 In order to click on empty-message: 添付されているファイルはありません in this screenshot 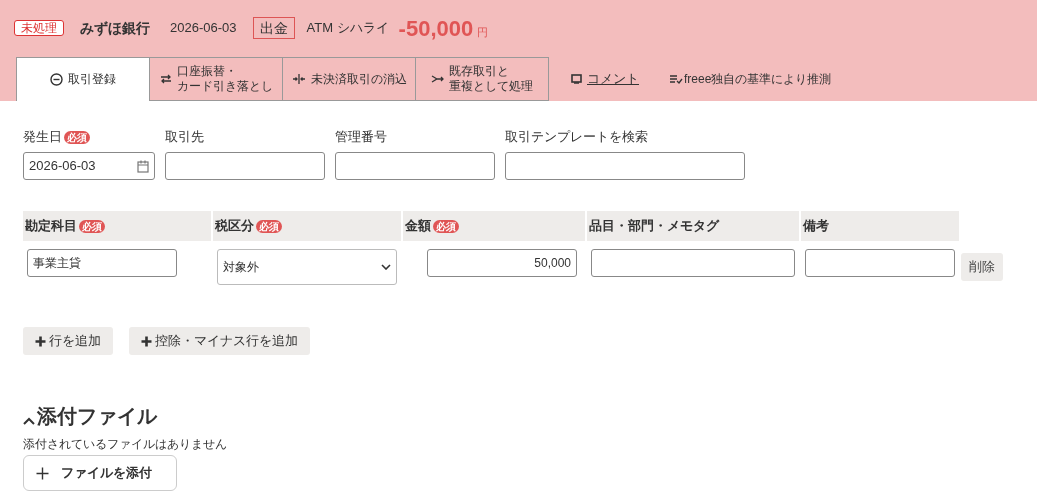, I will do `click(125, 444)`.